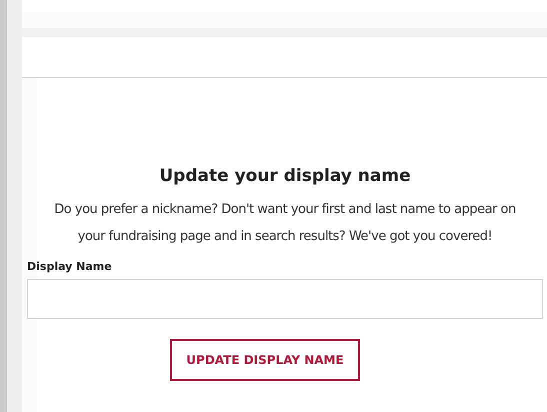 Image resolution: width=547 pixels, height=412 pixels. Describe the element at coordinates (285, 299) in the screenshot. I see `display-name-field` at that location.